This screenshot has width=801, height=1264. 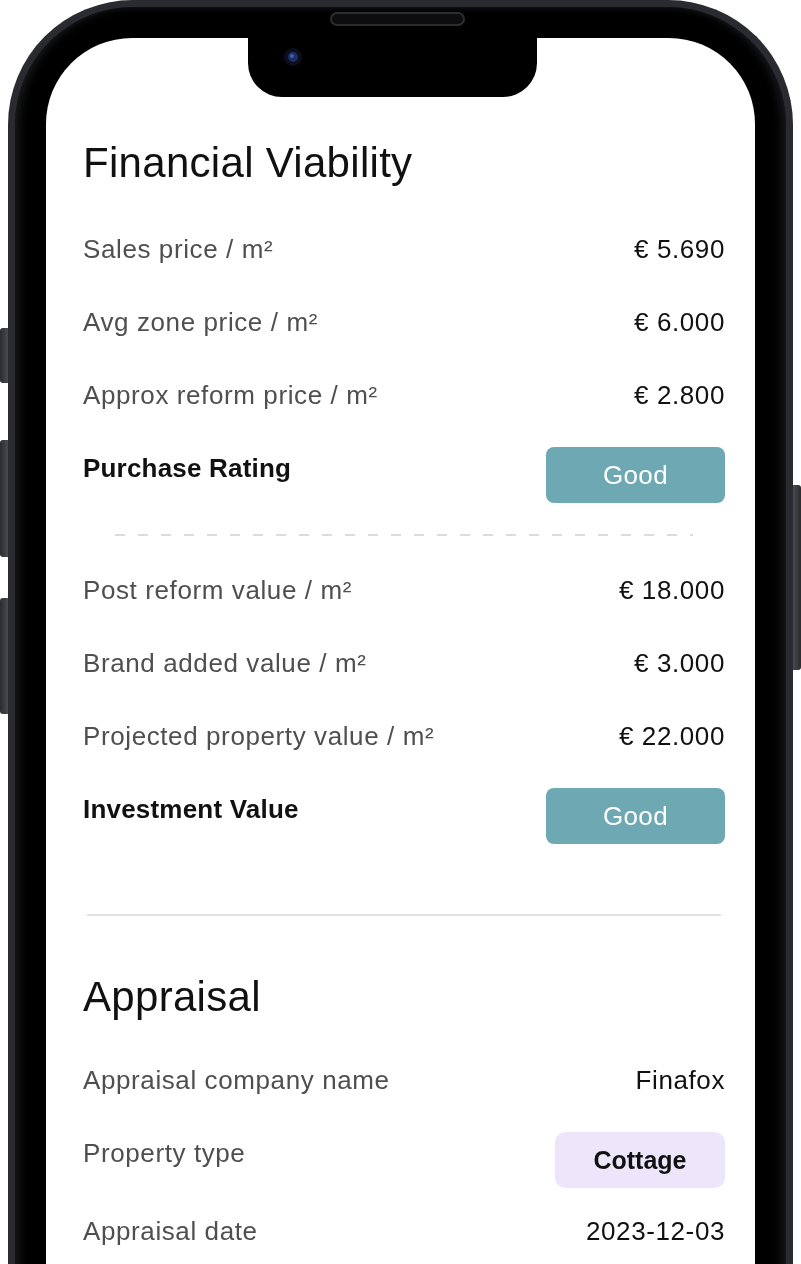 What do you see at coordinates (172, 997) in the screenshot?
I see `section-title: Appraisal` at bounding box center [172, 997].